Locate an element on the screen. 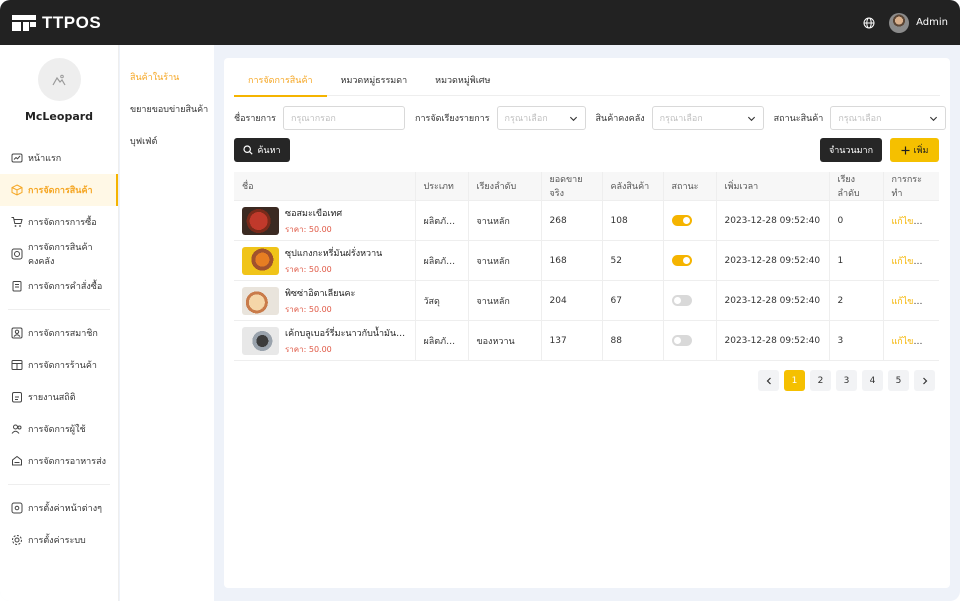 Image resolution: width=960 pixels, height=601 pixels. sidebar-item-group2-1: การจัดการร้านค้า is located at coordinates (59, 365).